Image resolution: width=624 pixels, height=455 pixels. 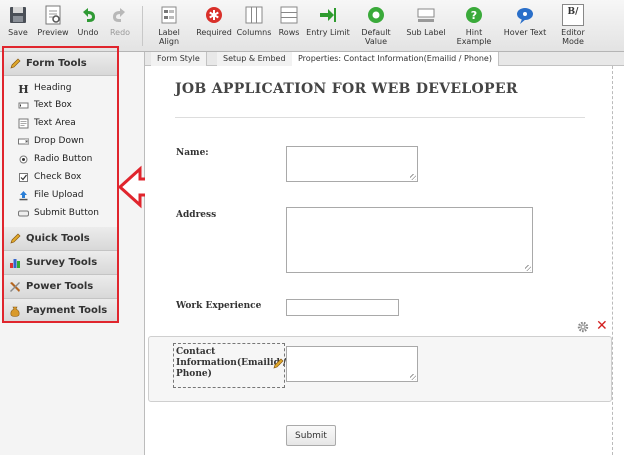 I want to click on upload-icon, so click(x=23, y=195).